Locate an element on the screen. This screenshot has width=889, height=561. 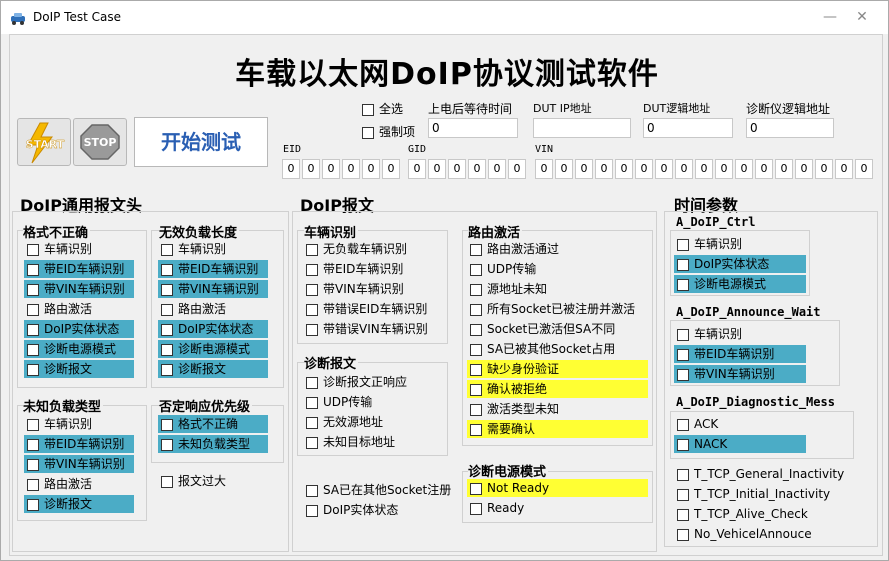
checkbox-item: 诊断报文正响应 is located at coordinates (373, 382).